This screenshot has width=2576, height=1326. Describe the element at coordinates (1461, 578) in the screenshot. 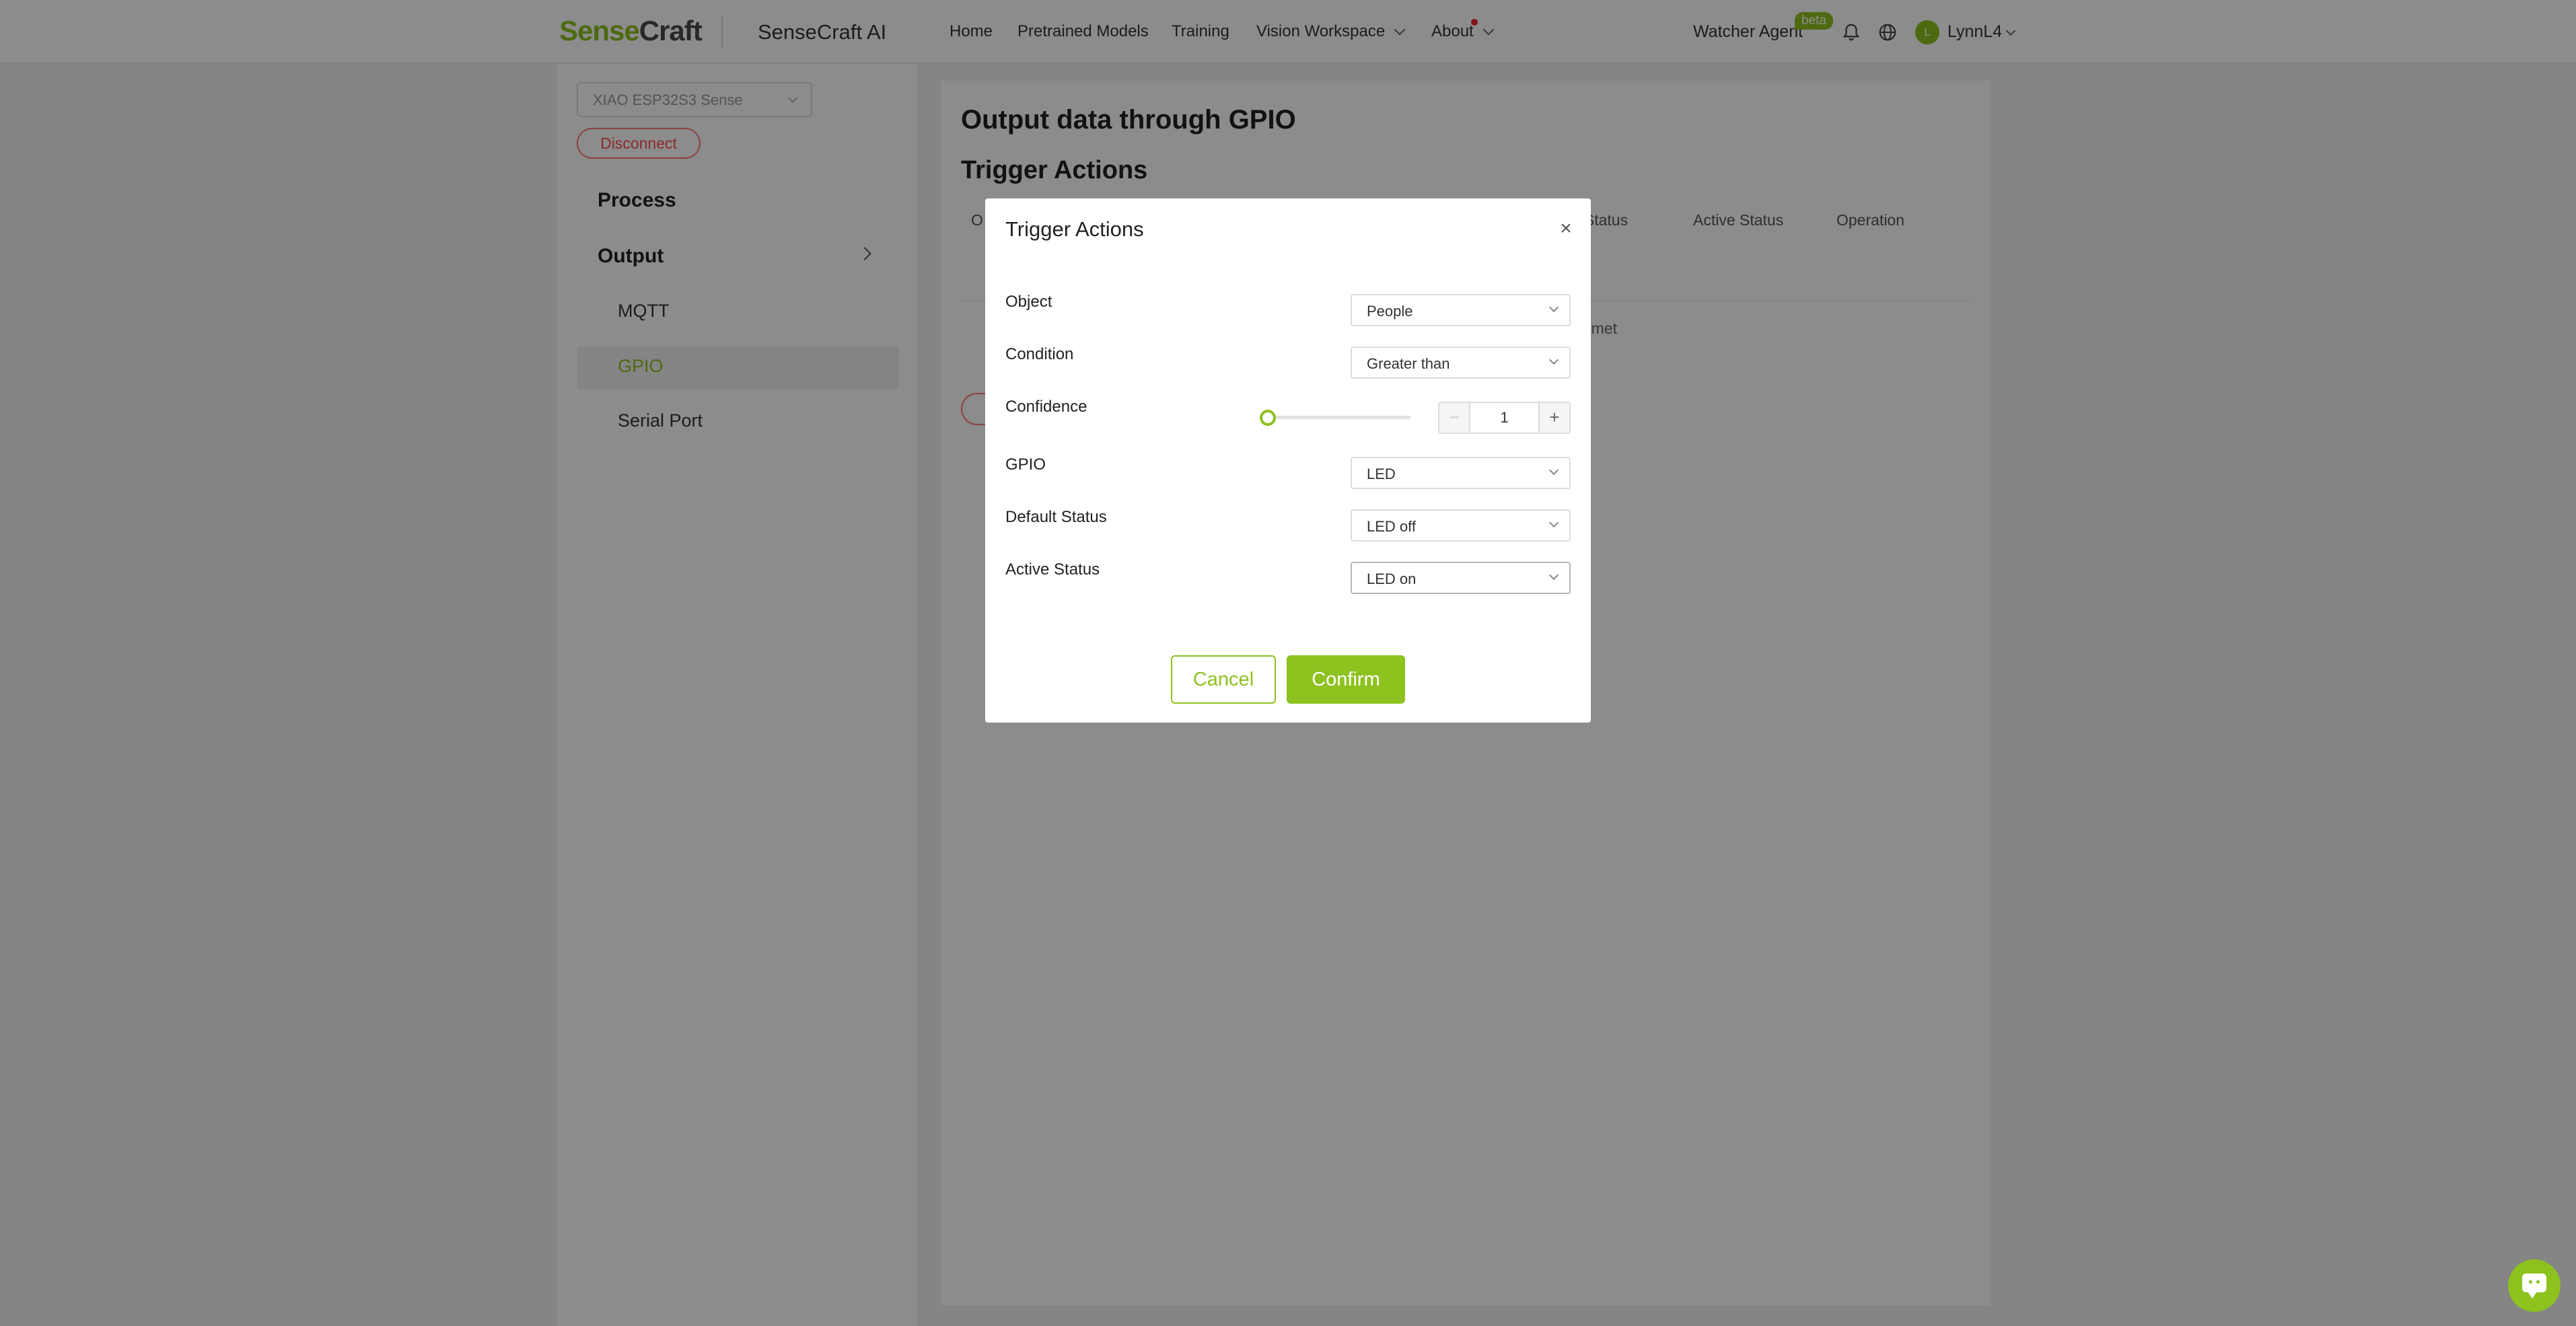

I see `active-status-select: LED on` at that location.